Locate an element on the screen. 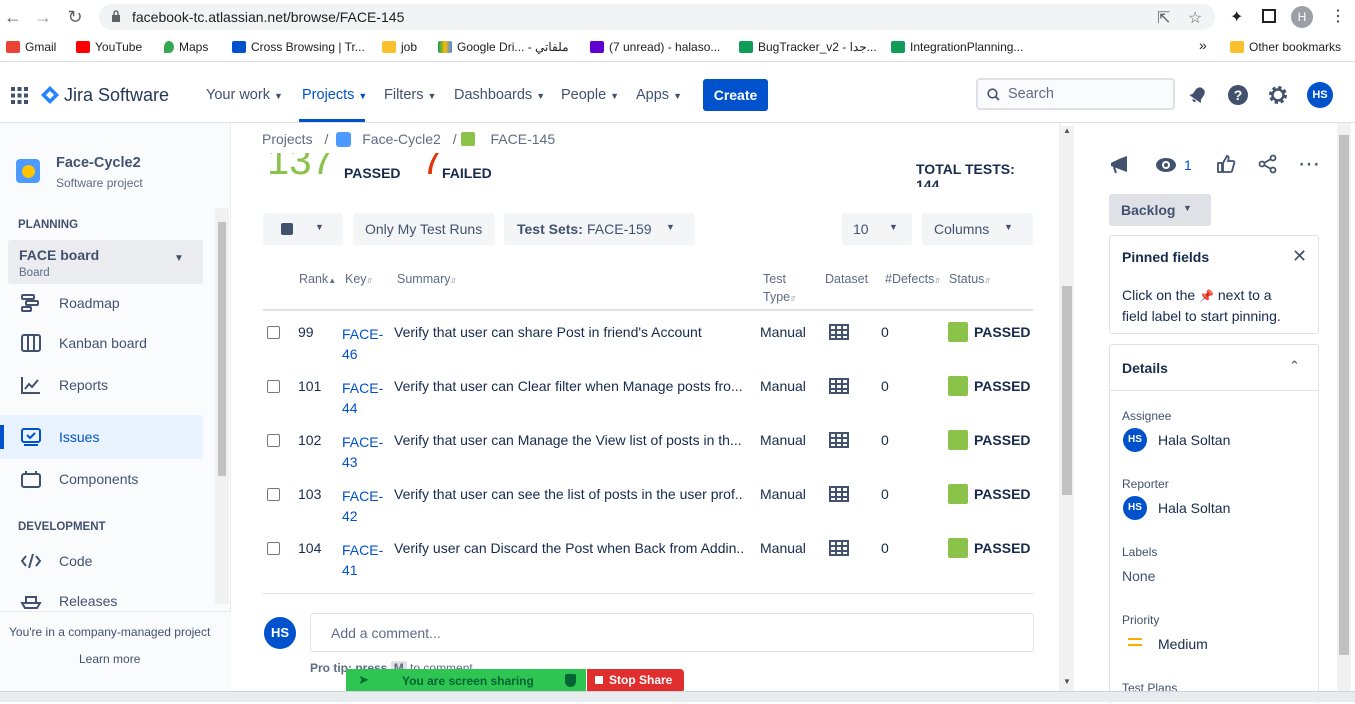 This screenshot has height=704, width=1355. reporter-value: Hala Soltan is located at coordinates (1194, 508).